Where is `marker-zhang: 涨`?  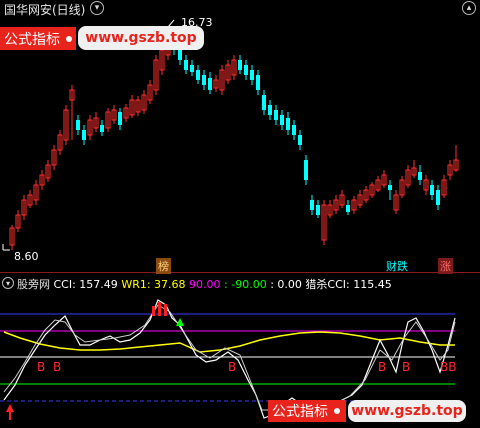 marker-zhang: 涨 is located at coordinates (445, 266).